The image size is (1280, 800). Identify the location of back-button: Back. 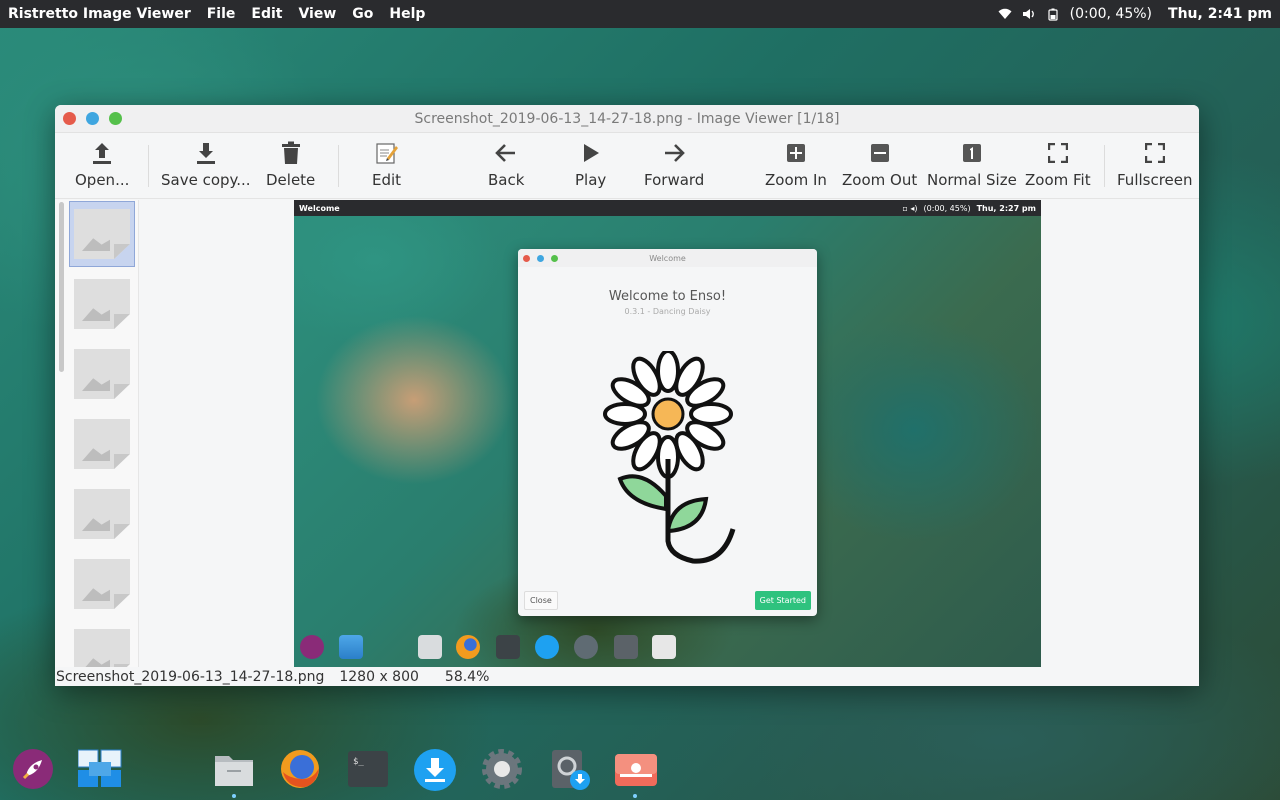
(506, 166).